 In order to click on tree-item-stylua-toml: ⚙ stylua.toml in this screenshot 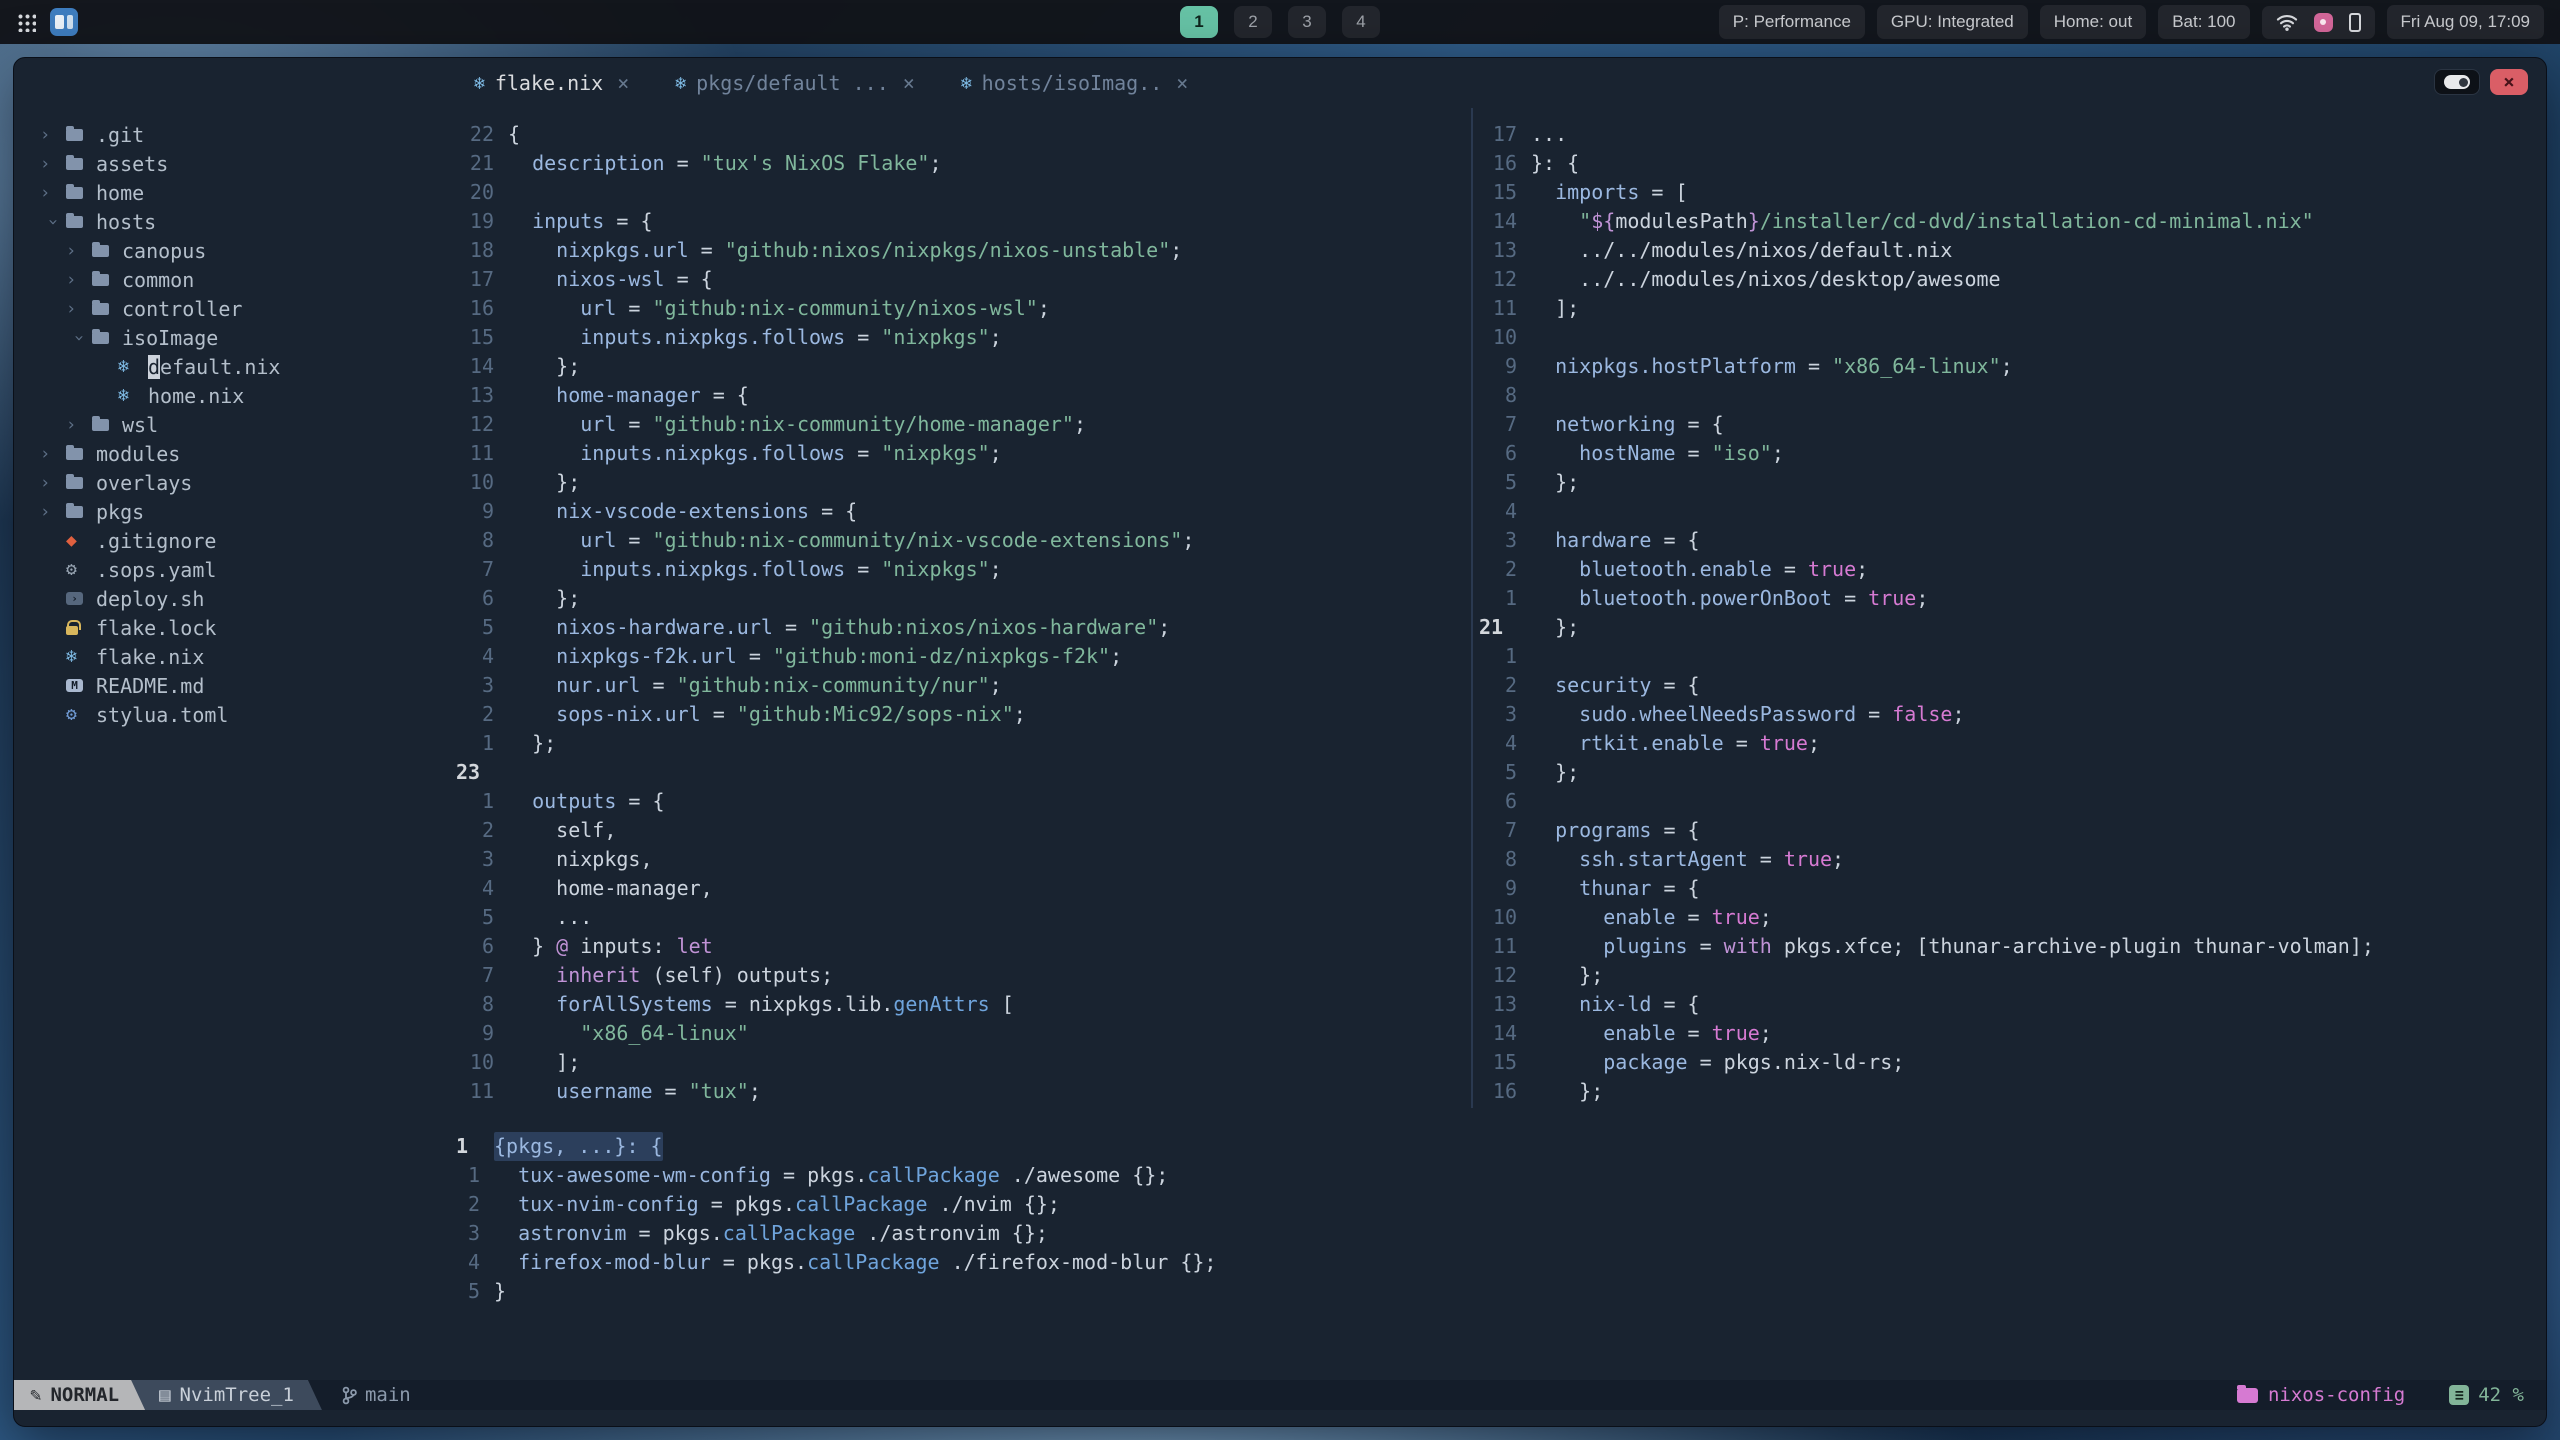, I will do `click(232, 714)`.